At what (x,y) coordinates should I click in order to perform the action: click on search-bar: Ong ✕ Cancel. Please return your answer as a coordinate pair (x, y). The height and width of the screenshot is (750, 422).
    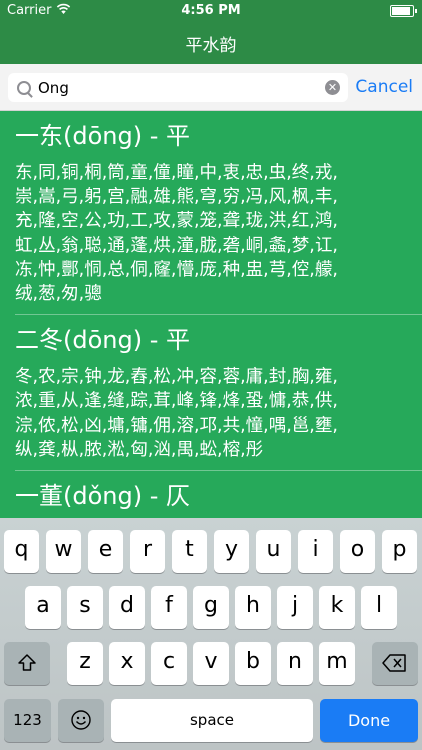
    Looking at the image, I should click on (211, 87).